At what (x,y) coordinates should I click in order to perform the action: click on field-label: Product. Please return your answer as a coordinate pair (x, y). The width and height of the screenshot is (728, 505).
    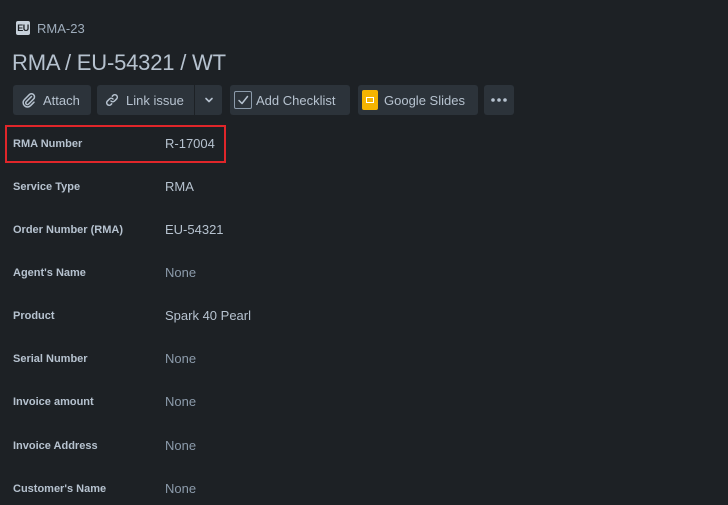
    Looking at the image, I should click on (34, 316).